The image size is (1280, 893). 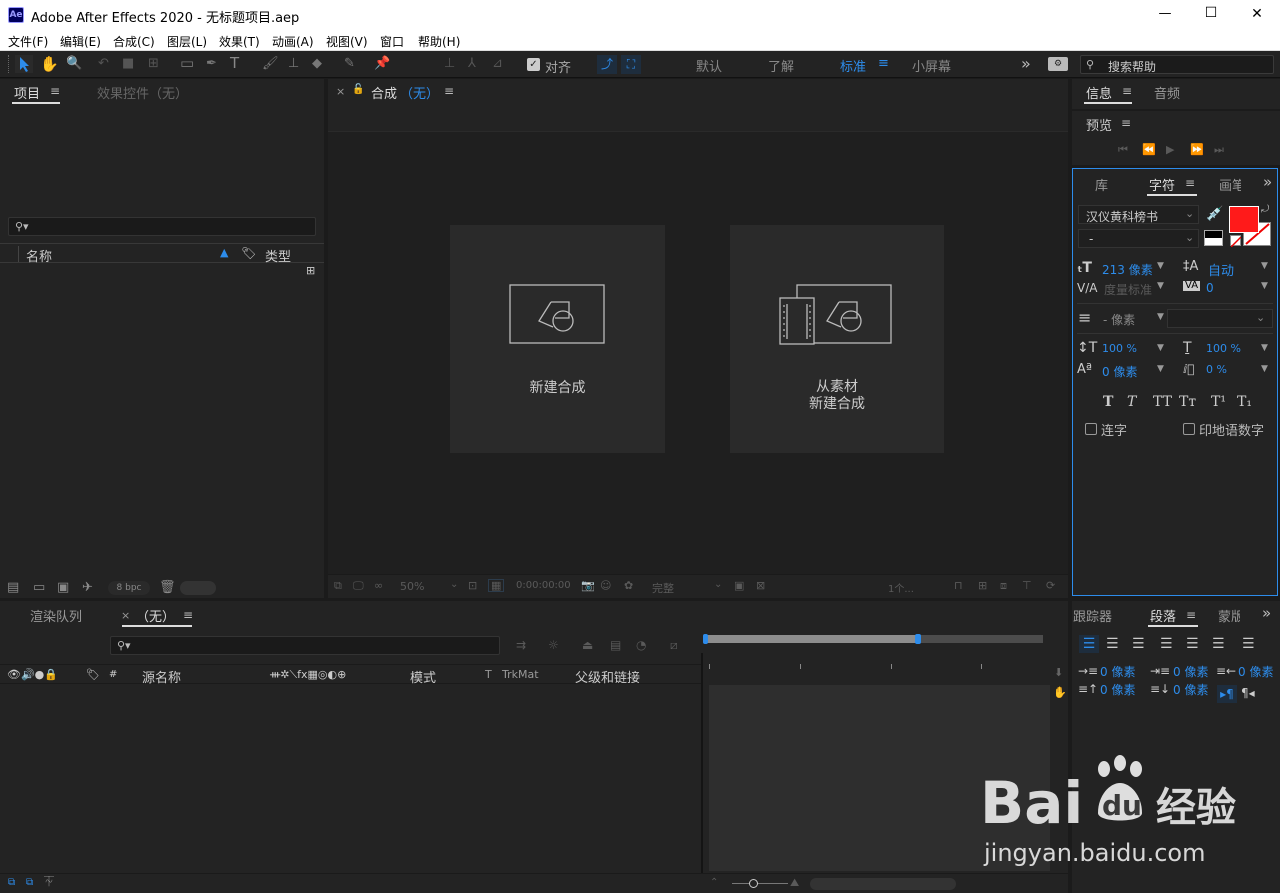 I want to click on zoom-select: 50%, so click(x=412, y=586).